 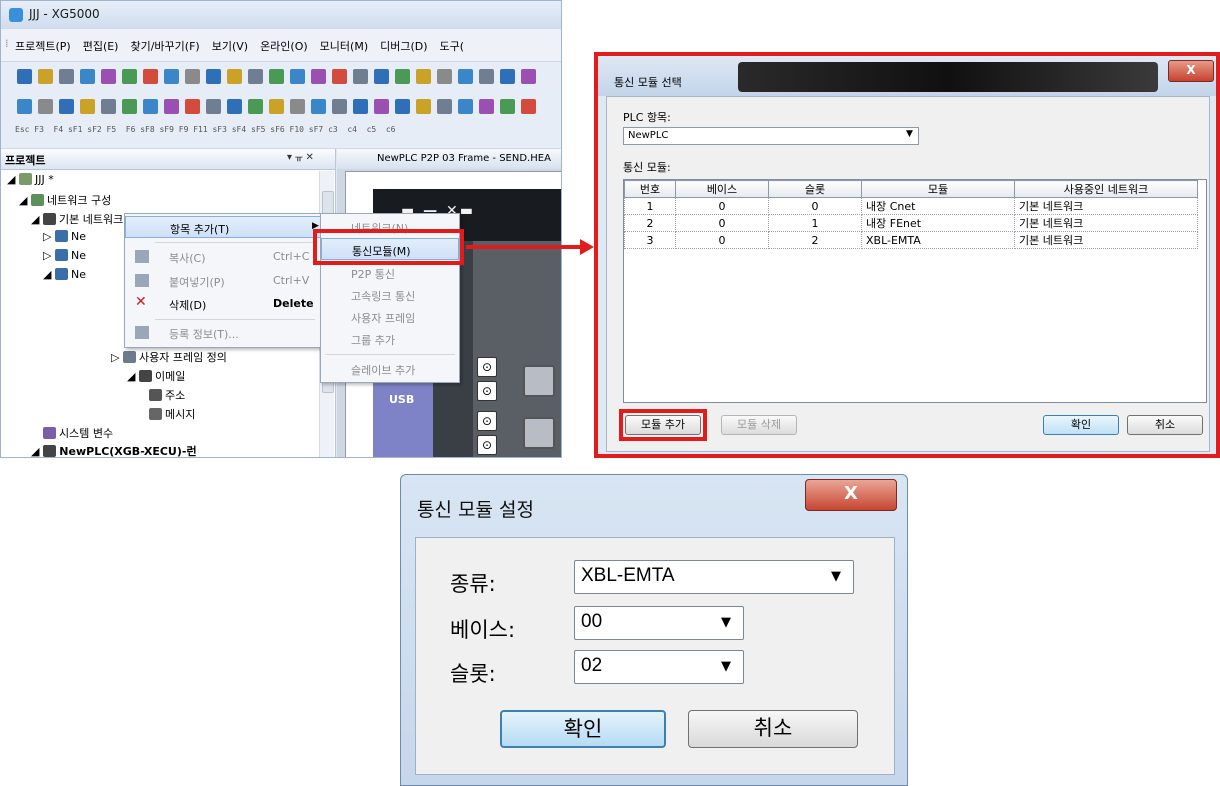 I want to click on col-header: 슬롯, so click(x=815, y=189).